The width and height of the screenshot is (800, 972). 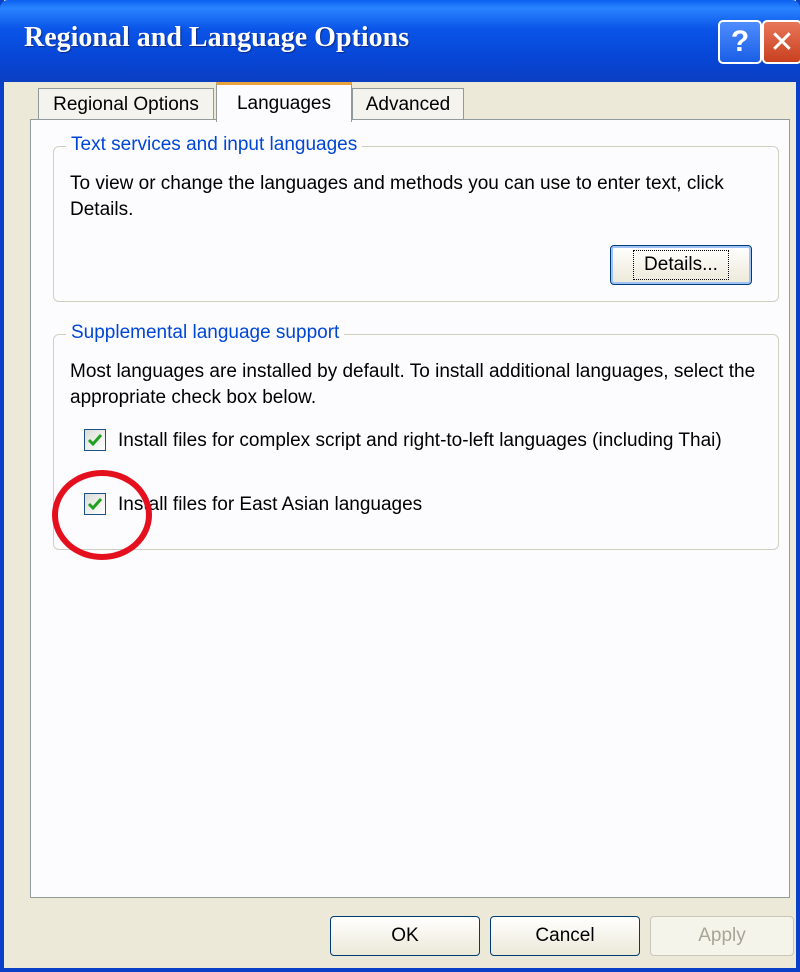 I want to click on ok-button: OK, so click(x=405, y=936).